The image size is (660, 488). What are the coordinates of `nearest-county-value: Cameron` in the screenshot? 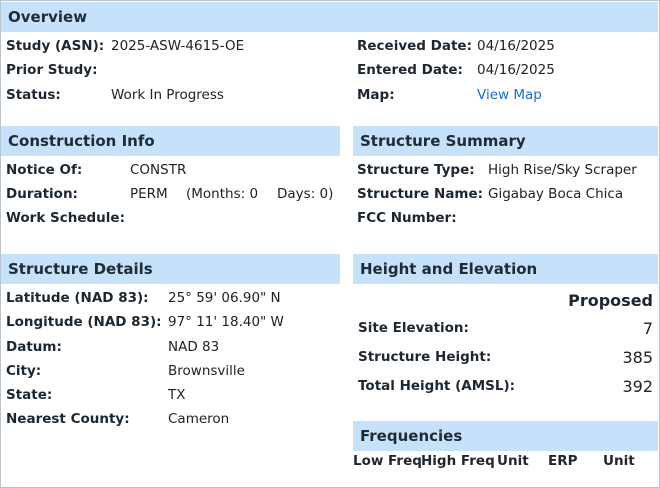 It's located at (199, 419).